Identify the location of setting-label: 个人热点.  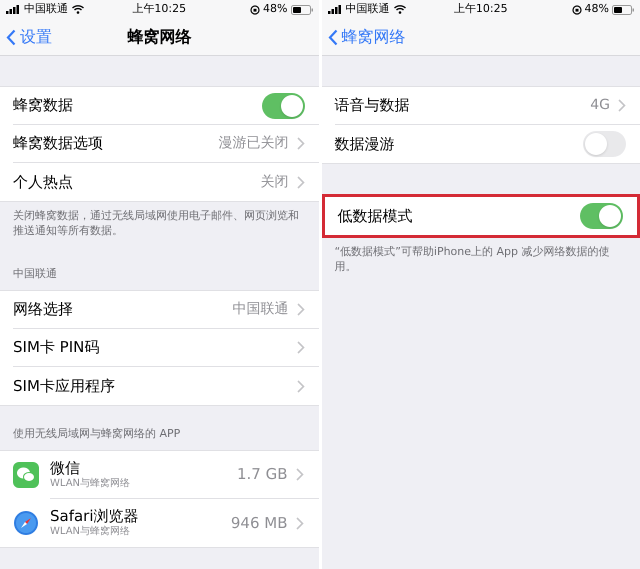
(43, 182).